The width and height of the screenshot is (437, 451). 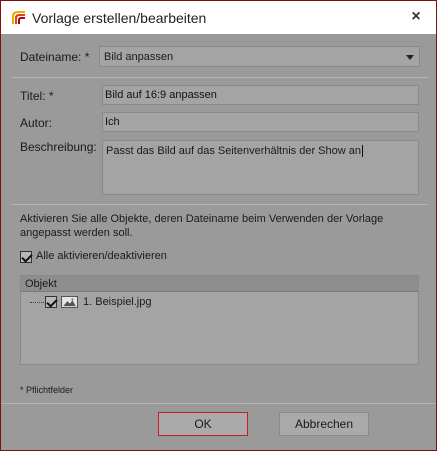 What do you see at coordinates (260, 95) in the screenshot?
I see `titel-input: Bild auf 16:9 anpassen` at bounding box center [260, 95].